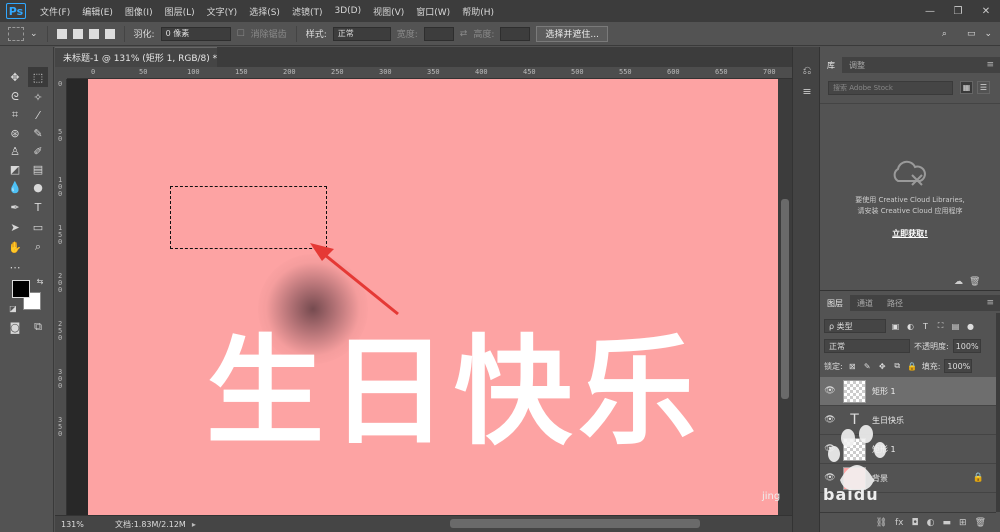  I want to click on quick-mask-icon: ◙, so click(15, 327).